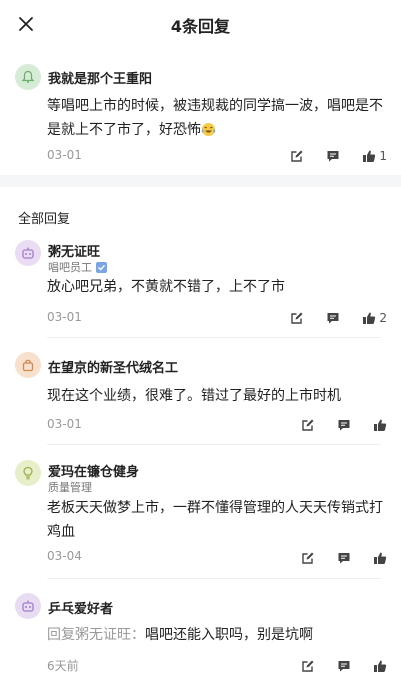  I want to click on user-title: 唱吧员工, so click(77, 267).